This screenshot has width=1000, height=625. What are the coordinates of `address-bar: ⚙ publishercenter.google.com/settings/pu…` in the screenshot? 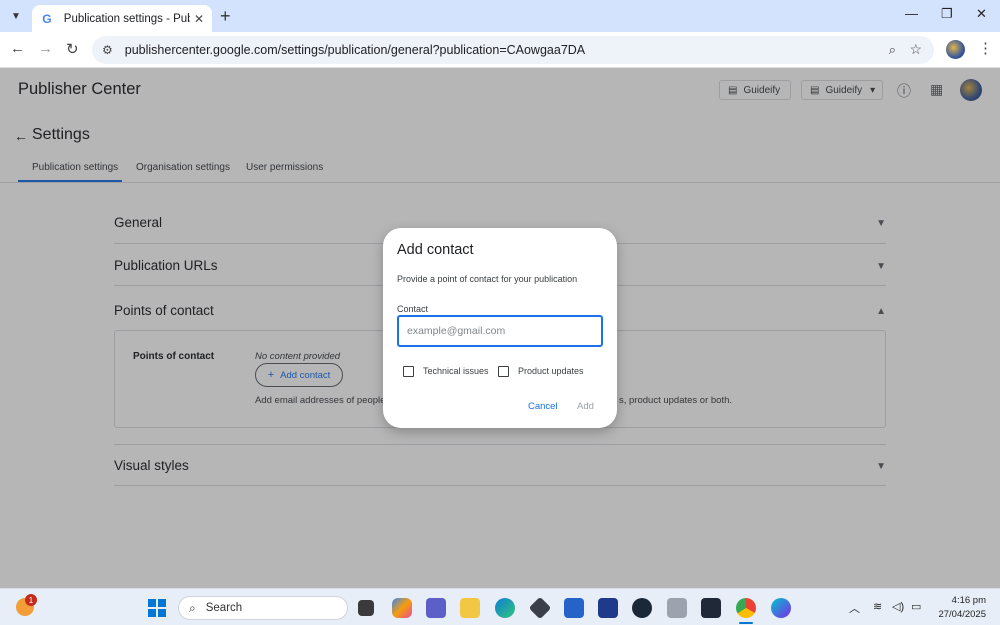 It's located at (513, 50).